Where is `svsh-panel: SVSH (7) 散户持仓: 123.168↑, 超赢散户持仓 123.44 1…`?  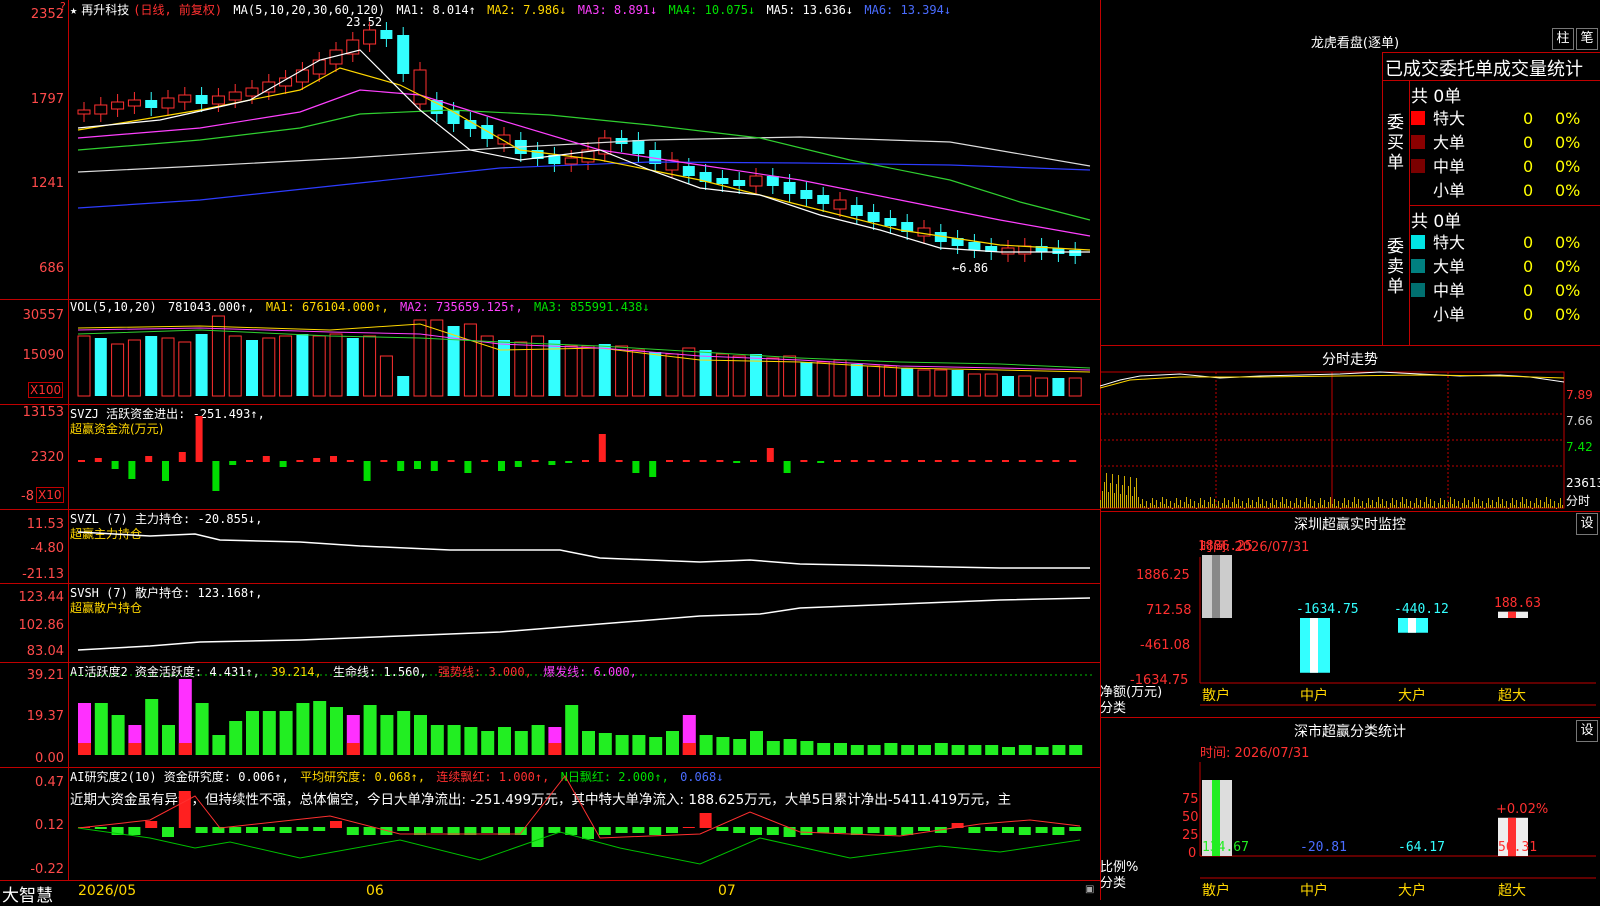 svsh-panel: SVSH (7) 散户持仓: 123.168↑, 超赢散户持仓 123.44 1… is located at coordinates (550, 623).